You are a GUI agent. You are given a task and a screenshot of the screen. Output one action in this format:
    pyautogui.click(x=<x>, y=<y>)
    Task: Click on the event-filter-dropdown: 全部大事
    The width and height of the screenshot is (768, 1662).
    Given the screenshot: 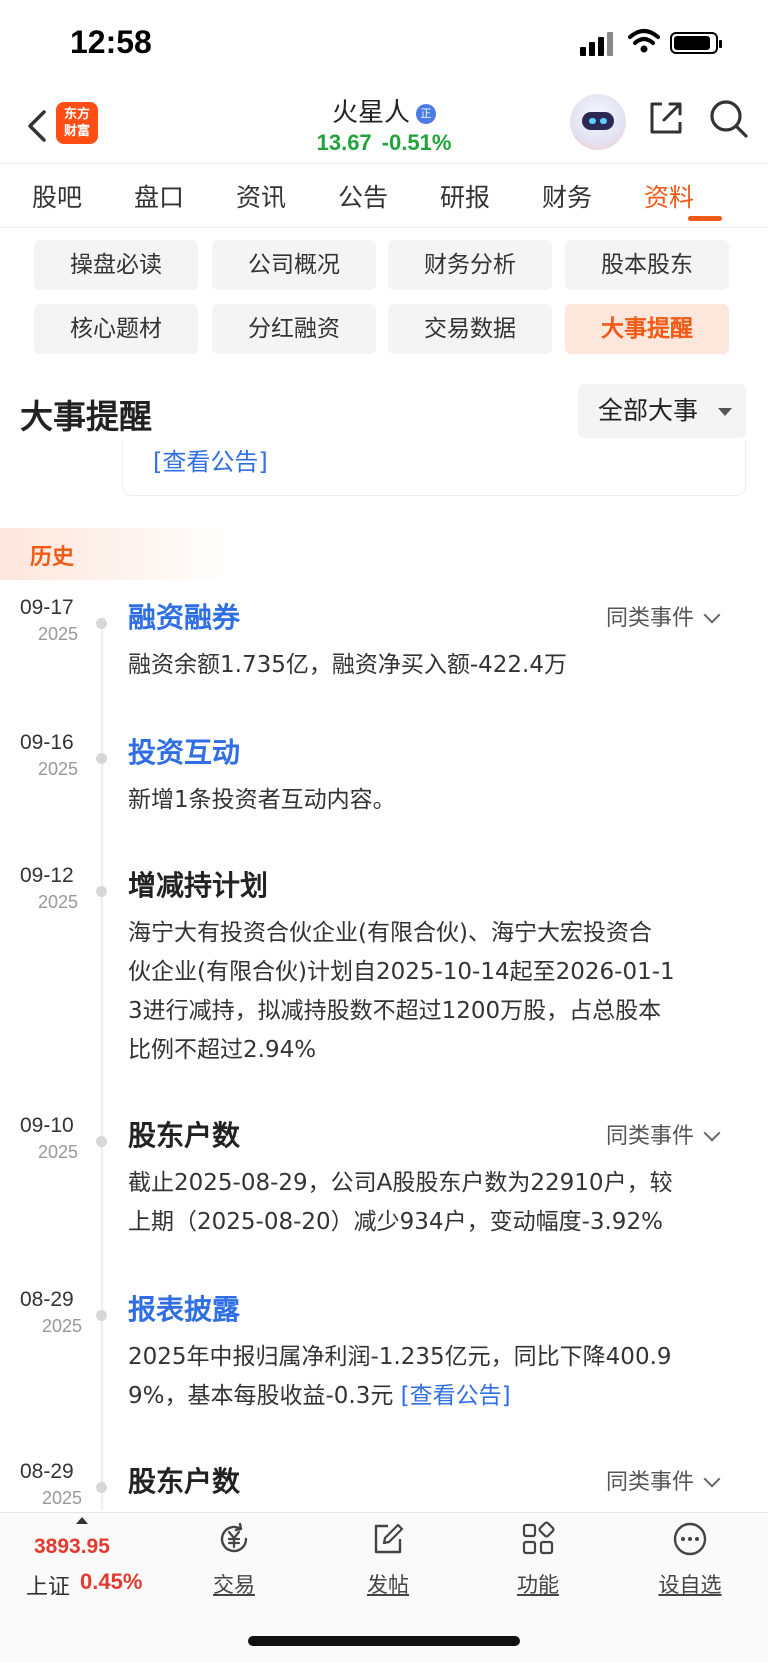 What is the action you would take?
    pyautogui.click(x=662, y=411)
    